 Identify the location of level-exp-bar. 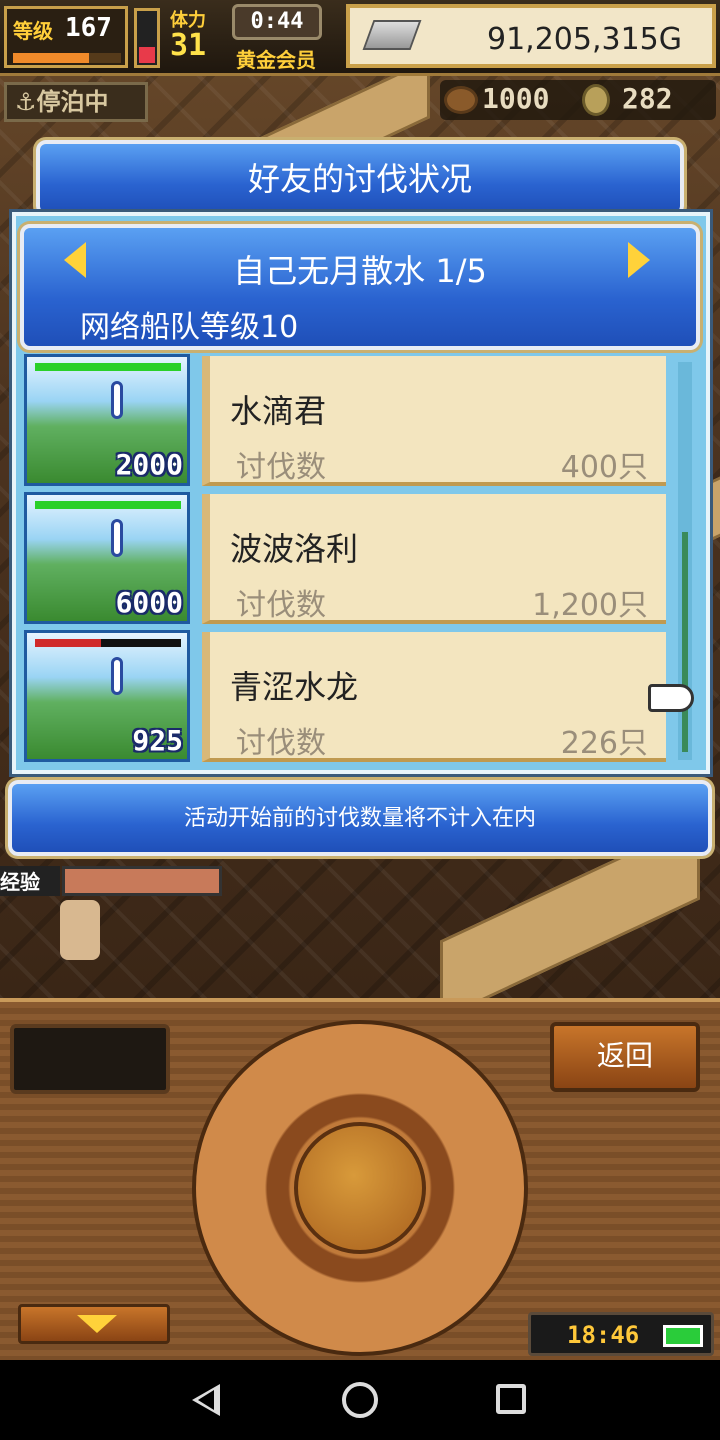
(67, 58).